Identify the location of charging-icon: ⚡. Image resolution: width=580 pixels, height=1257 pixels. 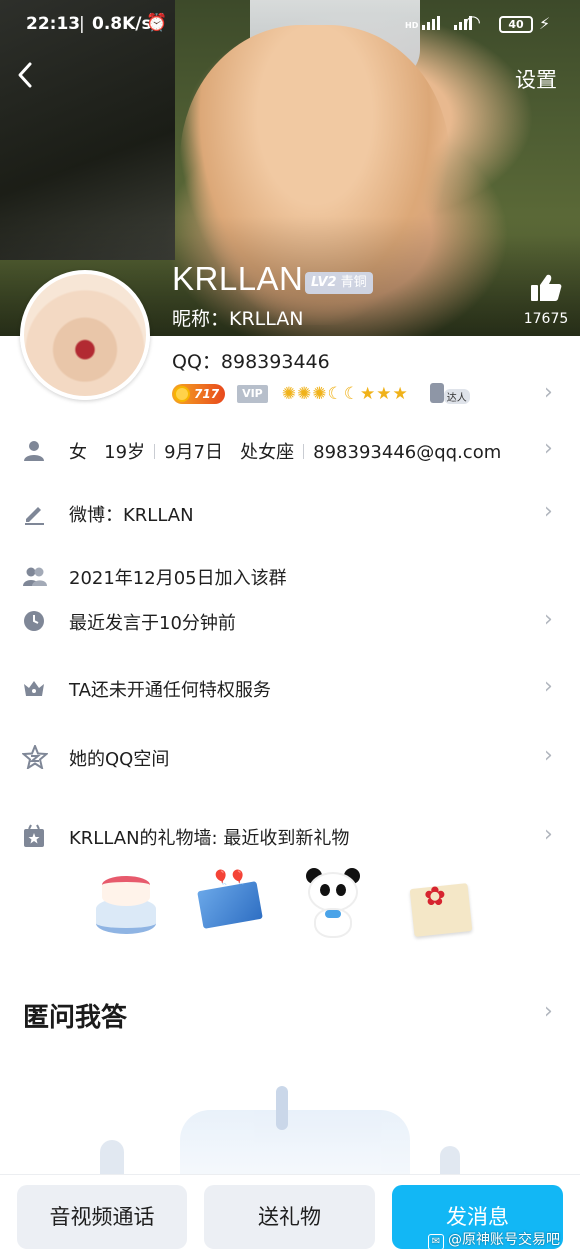
(545, 23).